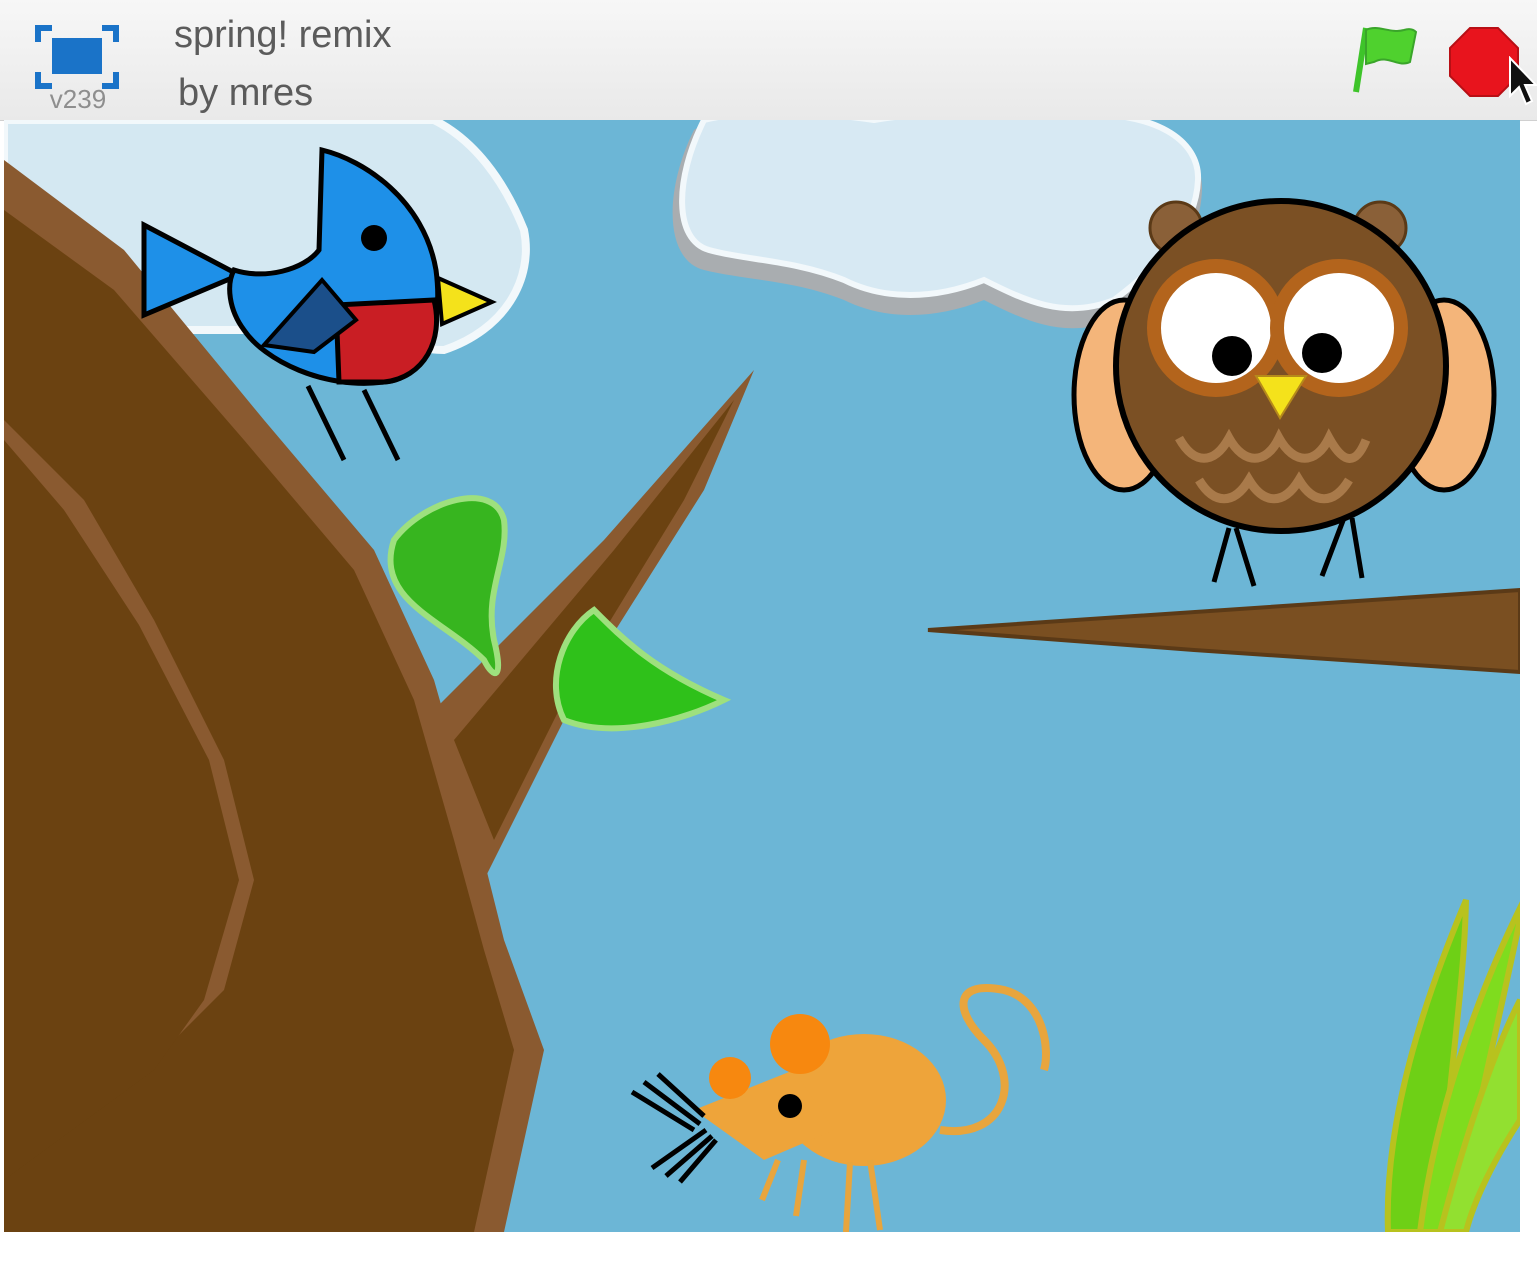 This screenshot has width=1537, height=1270. Describe the element at coordinates (78, 99) in the screenshot. I see `version-label: v239` at that location.